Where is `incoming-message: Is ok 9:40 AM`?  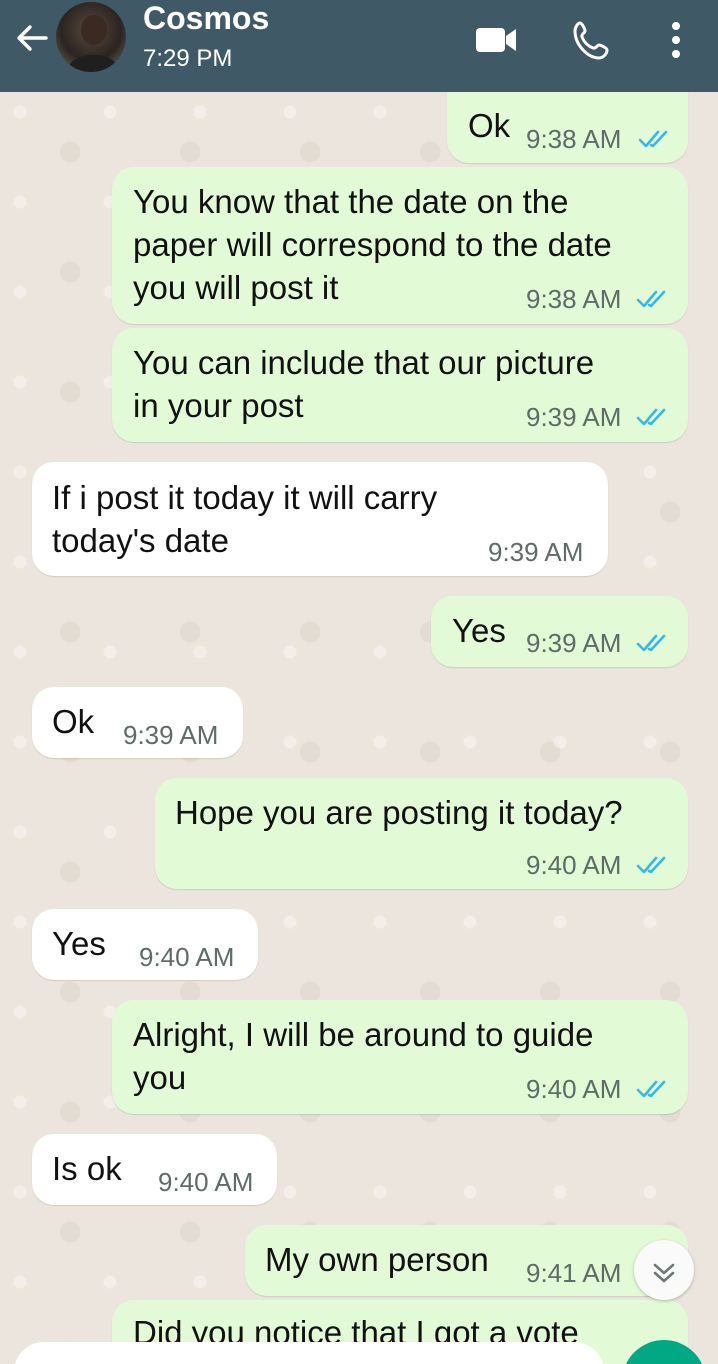
incoming-message: Is ok 9:40 AM is located at coordinates (154, 1169).